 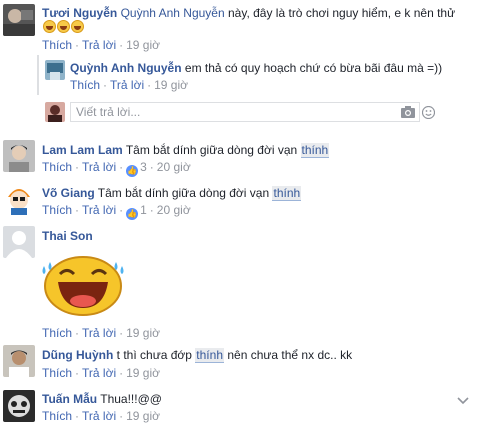 What do you see at coordinates (82, 150) in the screenshot?
I see `comment-author: Lam Lam Lam` at bounding box center [82, 150].